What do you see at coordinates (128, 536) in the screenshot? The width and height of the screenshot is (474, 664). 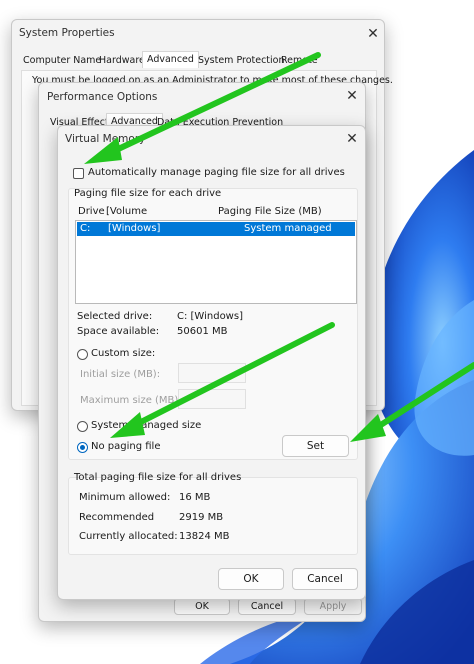 I see `currently-allocated-label: Currently allocated:` at bounding box center [128, 536].